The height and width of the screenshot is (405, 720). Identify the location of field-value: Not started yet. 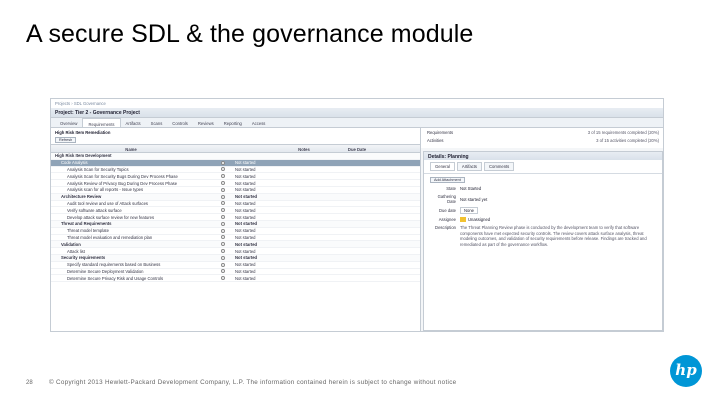
(473, 199).